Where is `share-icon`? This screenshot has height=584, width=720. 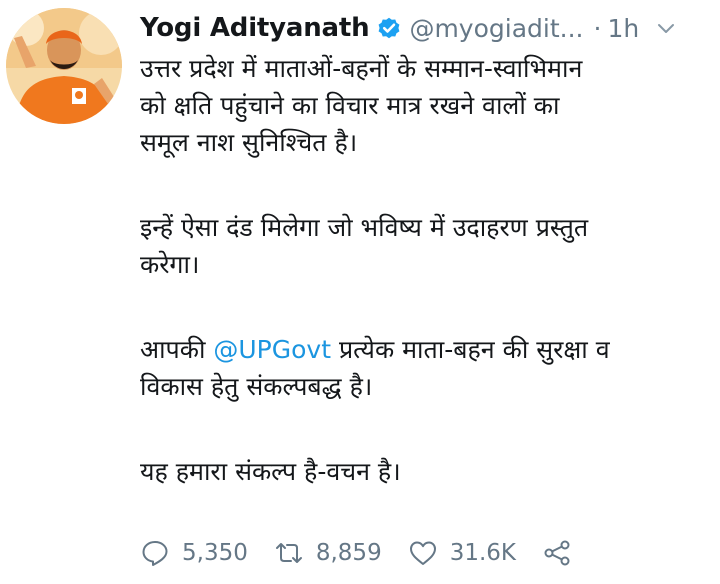
share-icon is located at coordinates (557, 553).